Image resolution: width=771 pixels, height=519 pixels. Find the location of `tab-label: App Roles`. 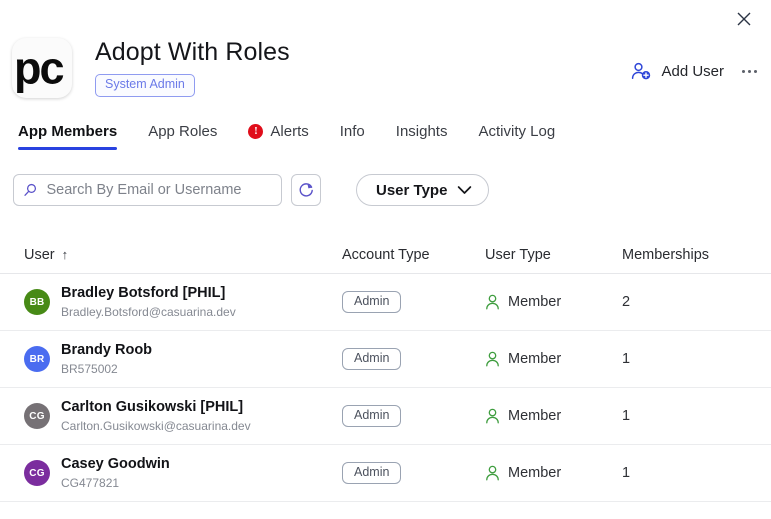

tab-label: App Roles is located at coordinates (183, 131).